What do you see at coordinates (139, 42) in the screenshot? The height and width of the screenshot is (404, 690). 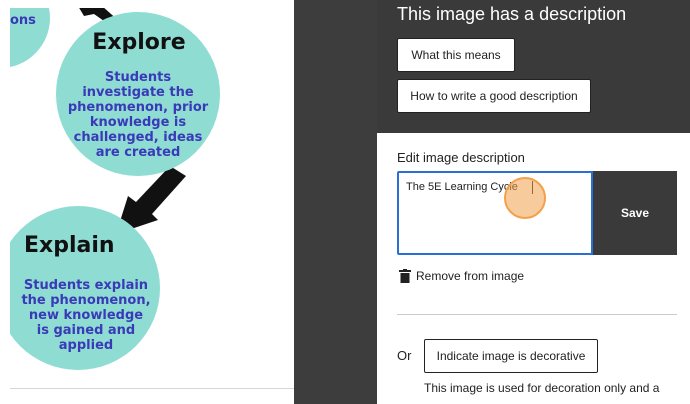 I see `explore-title: Explore` at bounding box center [139, 42].